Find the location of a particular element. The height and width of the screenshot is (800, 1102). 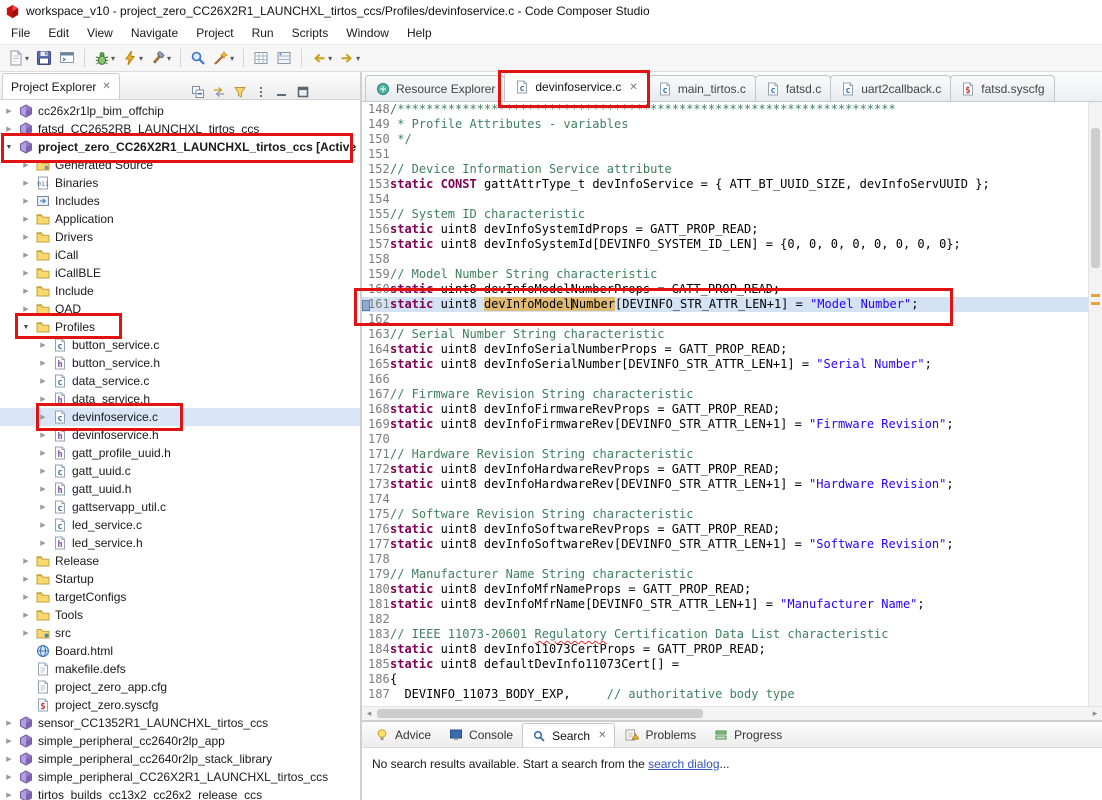

tree-item-button-service-c: ▶ c button_service.c is located at coordinates (180, 345).